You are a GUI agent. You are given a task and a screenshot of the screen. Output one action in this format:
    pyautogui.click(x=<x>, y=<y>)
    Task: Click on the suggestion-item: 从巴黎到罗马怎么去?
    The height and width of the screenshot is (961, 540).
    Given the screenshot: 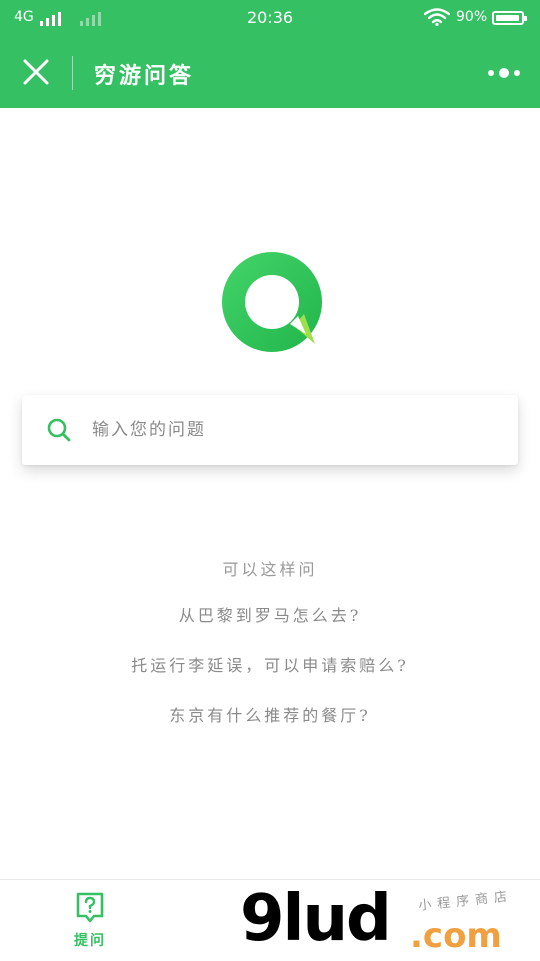 What is the action you would take?
    pyautogui.click(x=270, y=629)
    